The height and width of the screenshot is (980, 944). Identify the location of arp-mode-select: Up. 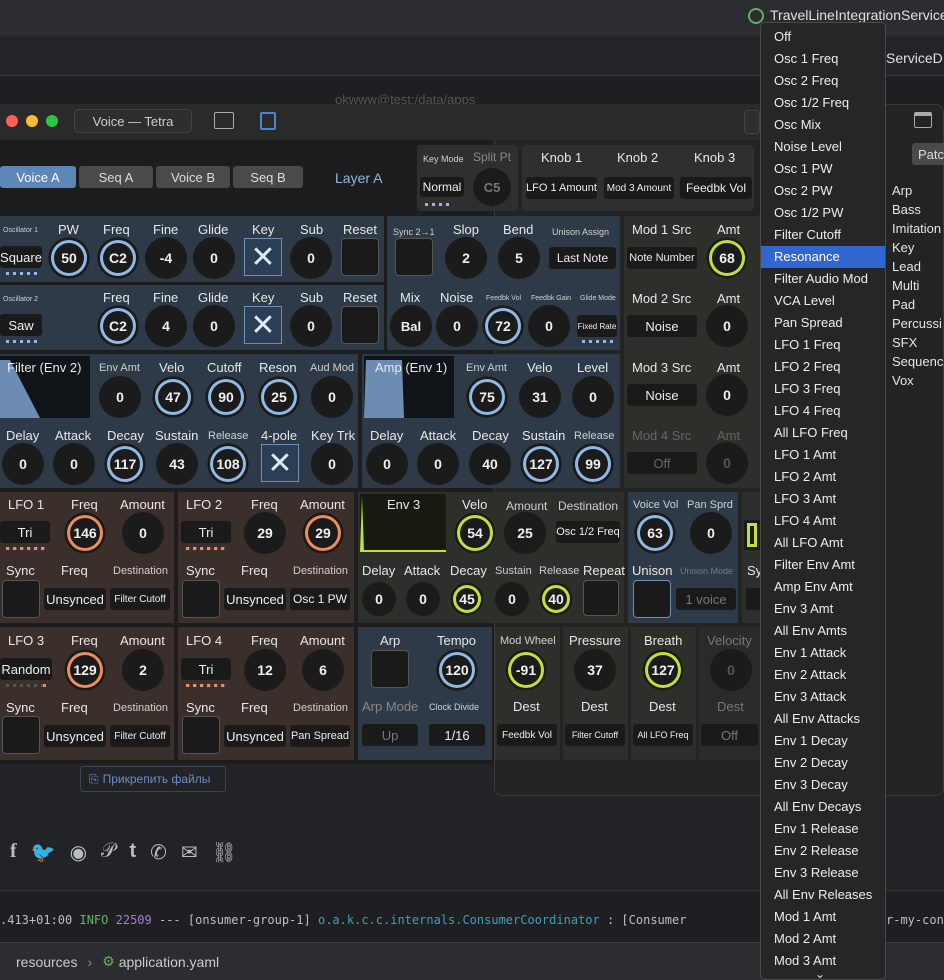
(390, 735).